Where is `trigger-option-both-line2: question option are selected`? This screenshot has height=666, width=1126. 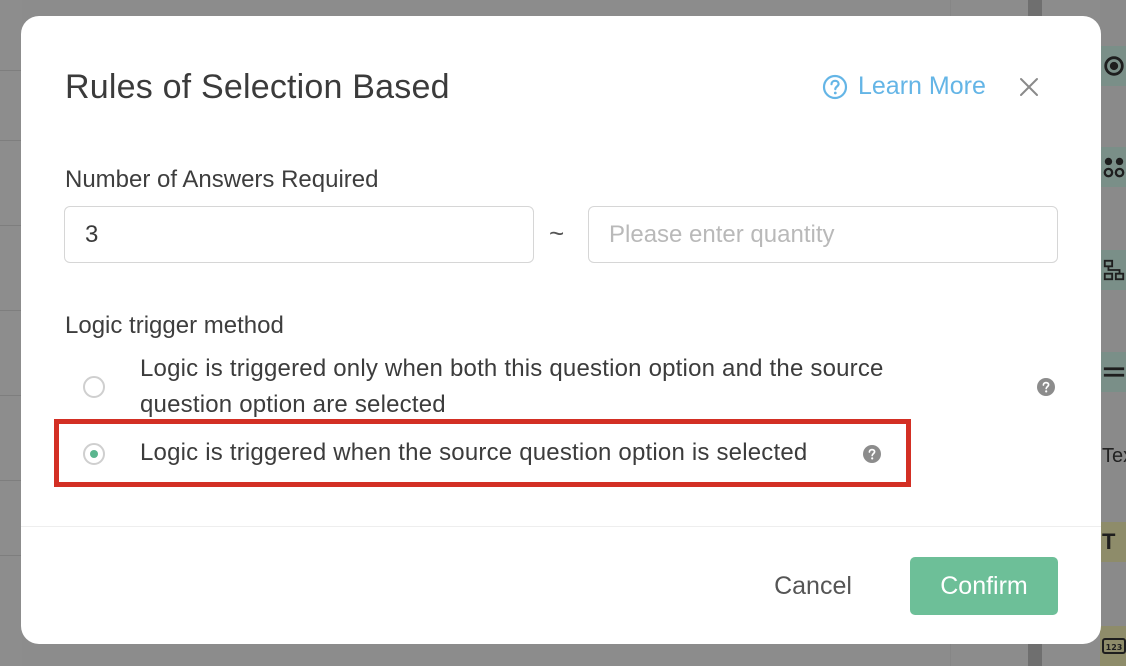
trigger-option-both-line2: question option are selected is located at coordinates (293, 404).